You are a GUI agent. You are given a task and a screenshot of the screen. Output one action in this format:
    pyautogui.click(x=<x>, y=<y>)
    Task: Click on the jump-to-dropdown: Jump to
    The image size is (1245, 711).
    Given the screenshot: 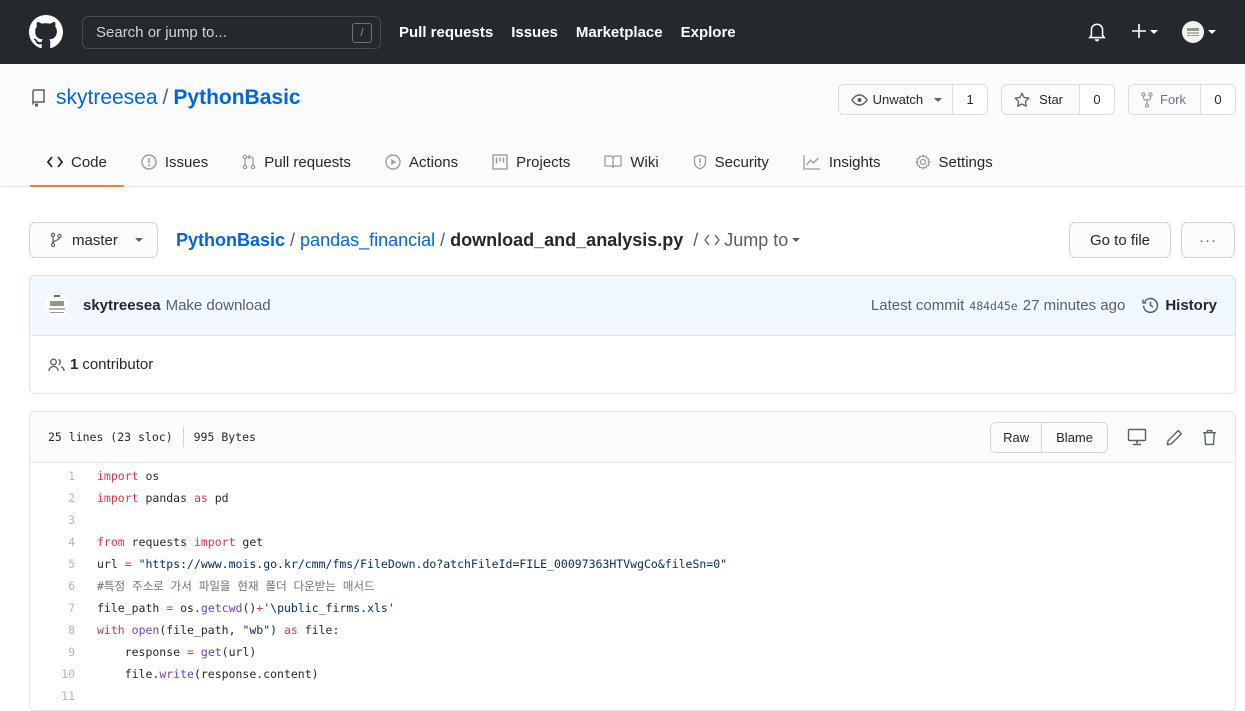 What is the action you would take?
    pyautogui.click(x=752, y=240)
    